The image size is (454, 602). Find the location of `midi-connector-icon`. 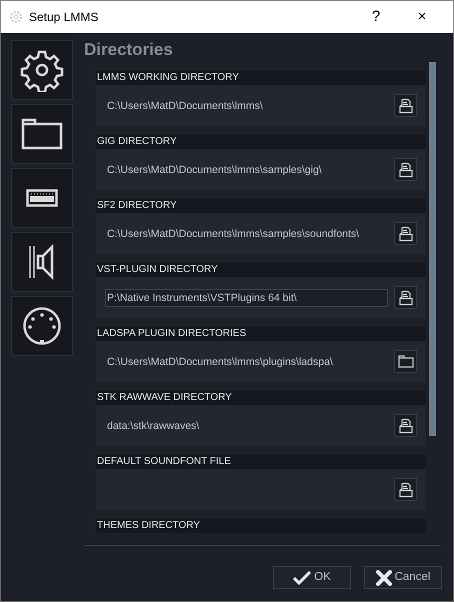

midi-connector-icon is located at coordinates (42, 326).